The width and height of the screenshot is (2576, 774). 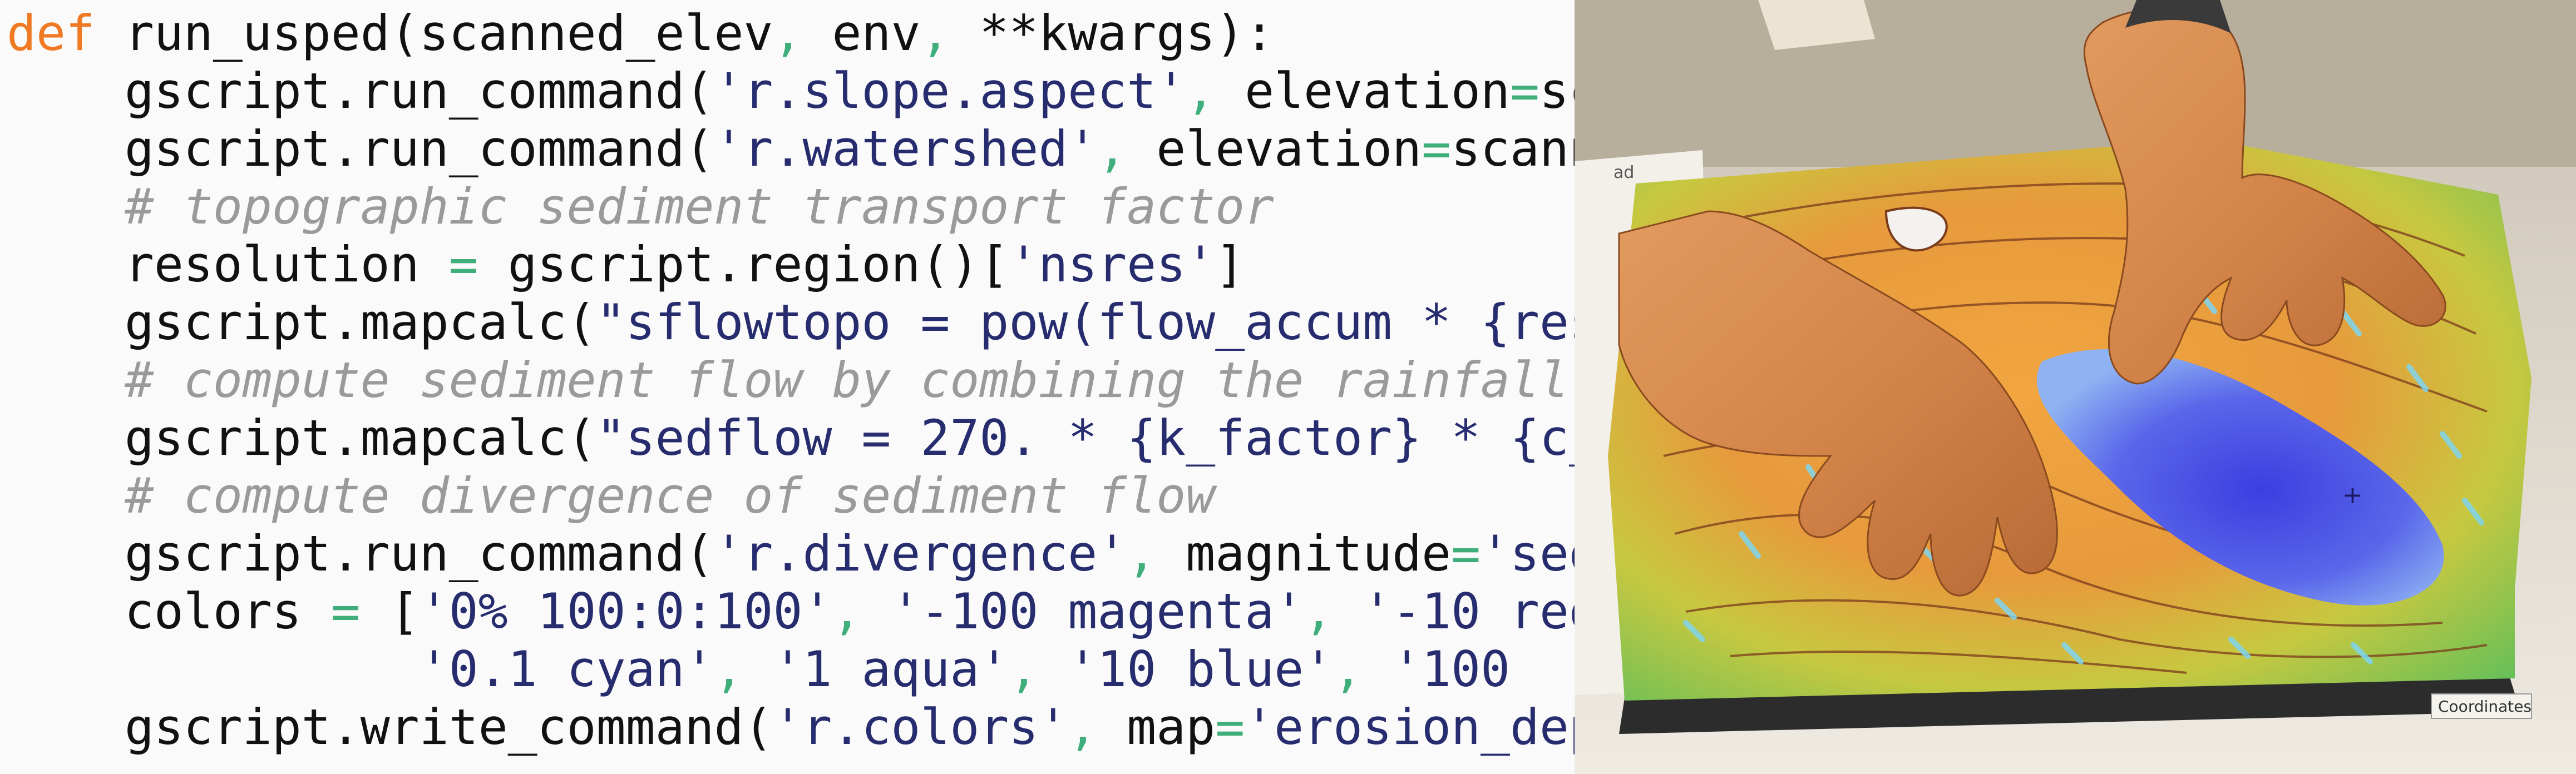 What do you see at coordinates (1469, 611) in the screenshot?
I see `code-token: '-10 red'` at bounding box center [1469, 611].